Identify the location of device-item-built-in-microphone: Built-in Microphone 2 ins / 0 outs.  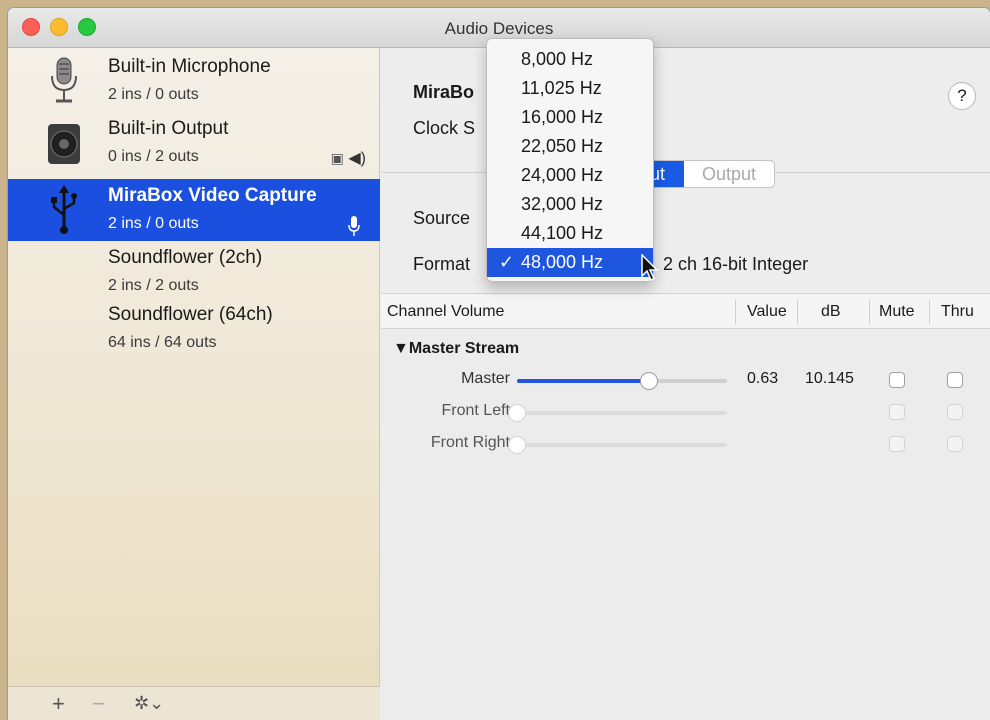
(194, 81).